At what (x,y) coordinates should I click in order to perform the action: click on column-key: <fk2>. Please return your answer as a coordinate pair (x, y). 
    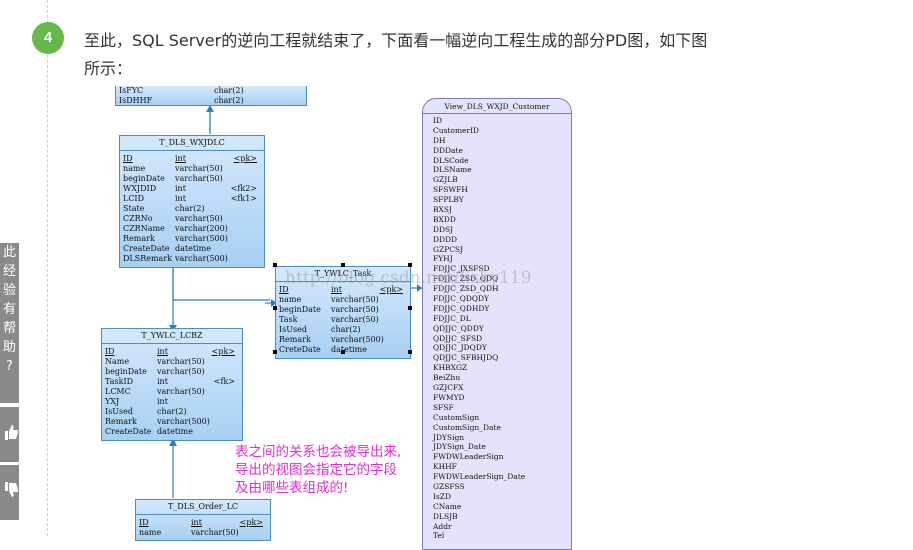
    Looking at the image, I should click on (243, 188).